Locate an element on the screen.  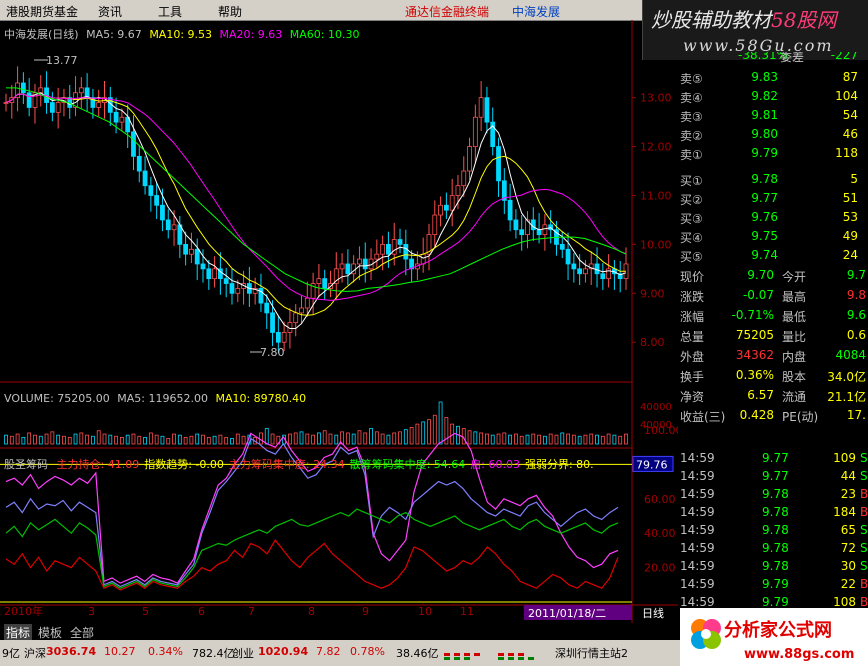
tick-row: 14:59 9.78 30 S is located at coordinates (773, 567).